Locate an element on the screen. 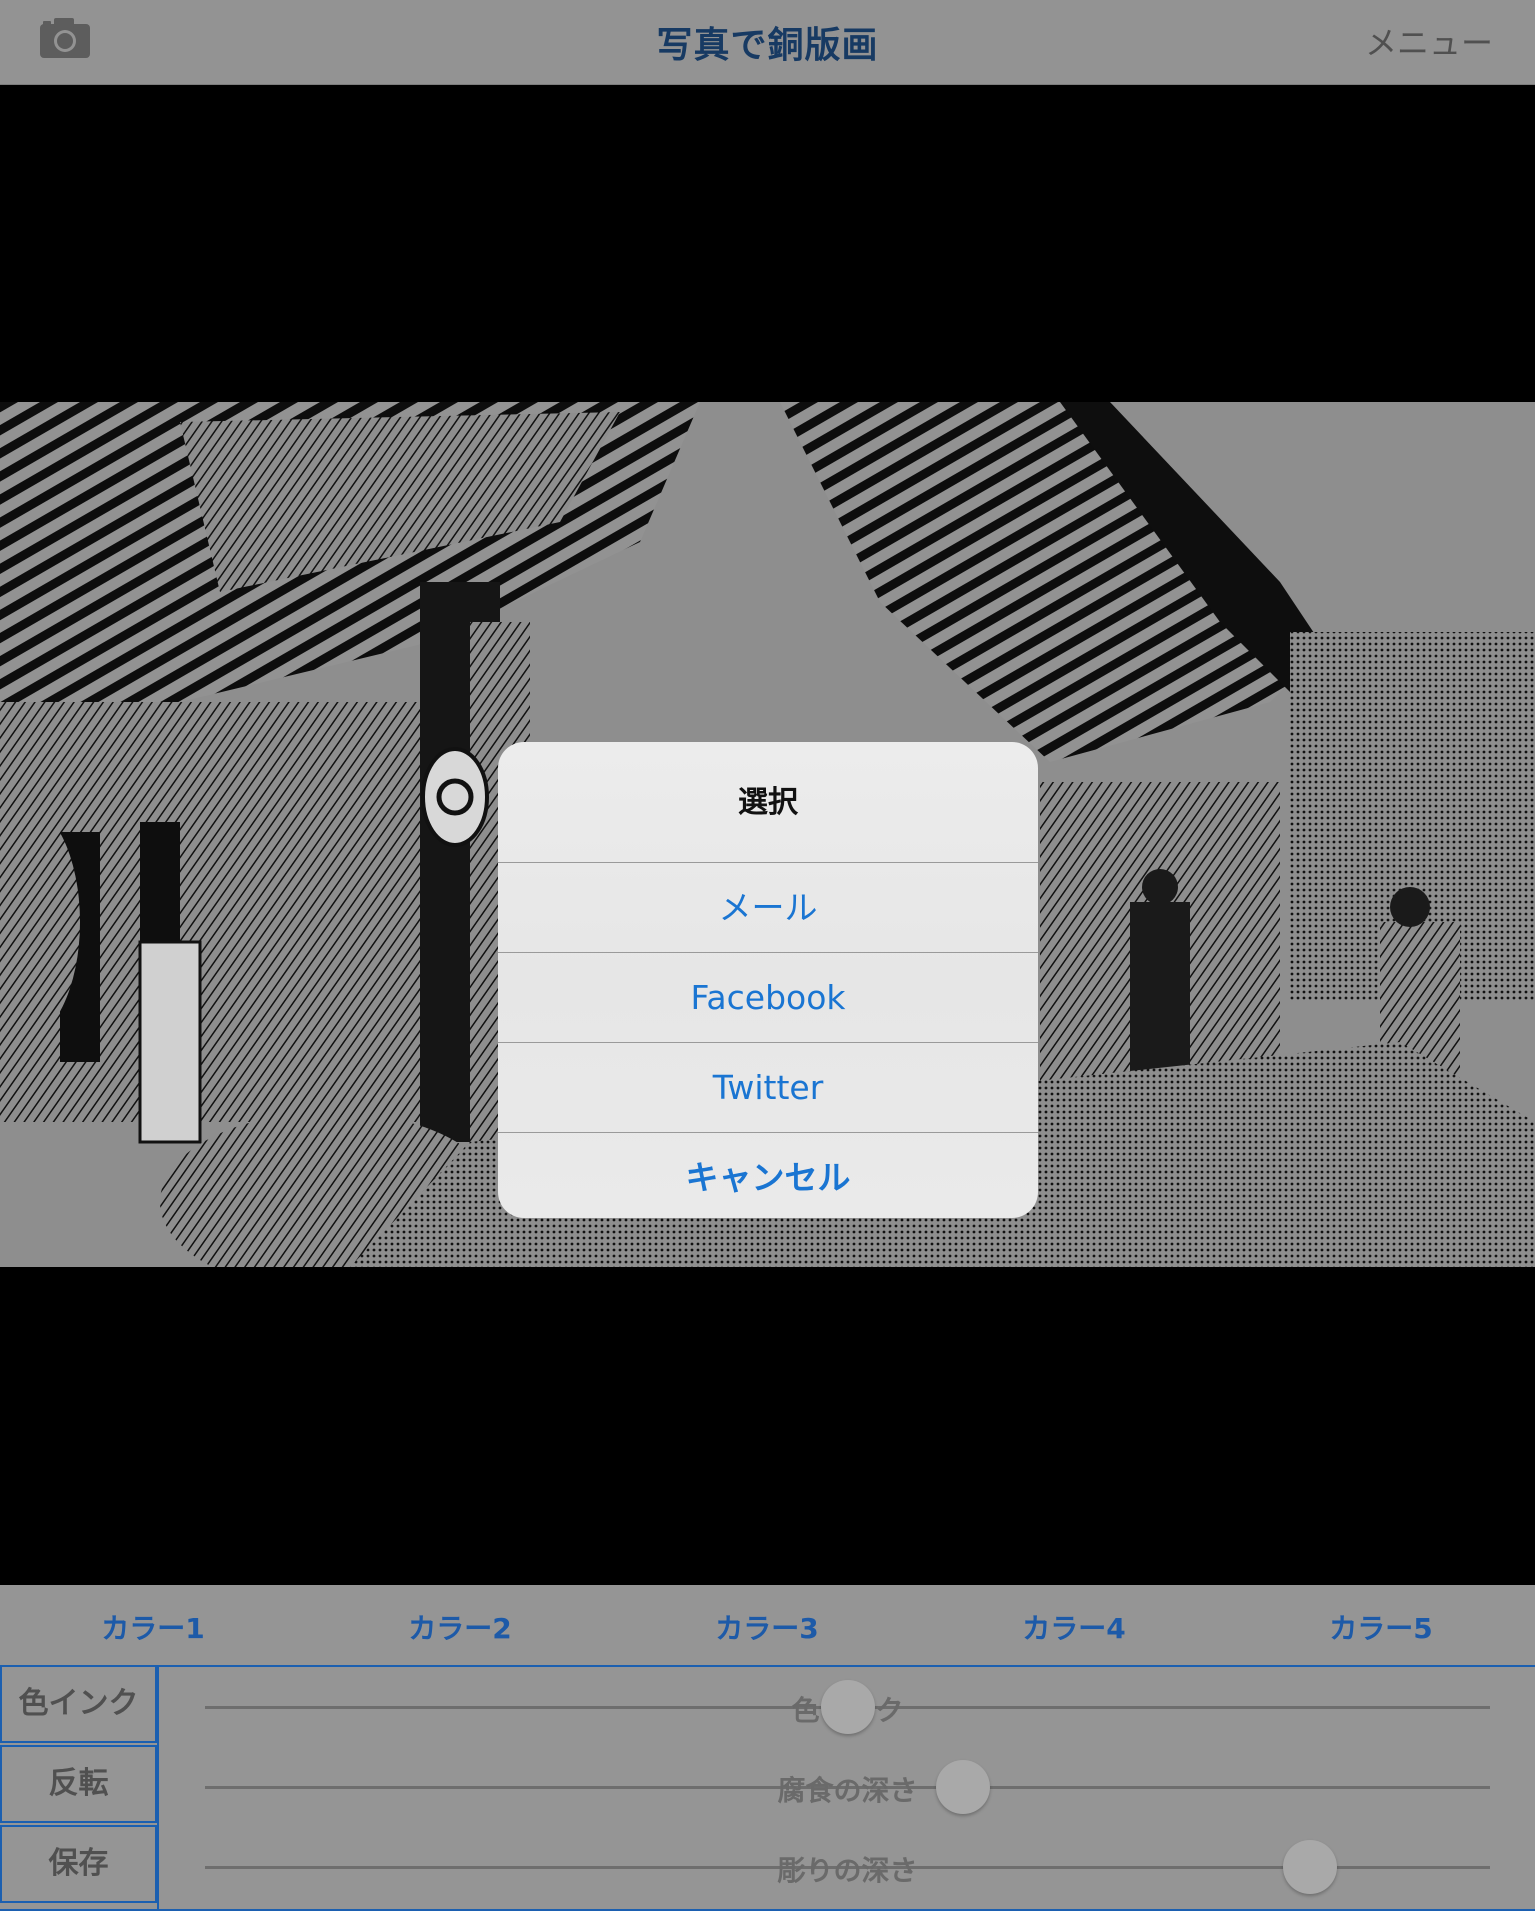 The width and height of the screenshot is (1535, 1911). ink-slider: 色インク is located at coordinates (847, 1707).